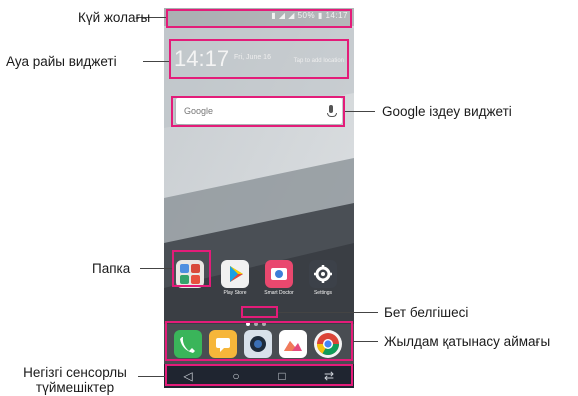  Describe the element at coordinates (191, 268) in the screenshot. I see `folder-highlight` at that location.